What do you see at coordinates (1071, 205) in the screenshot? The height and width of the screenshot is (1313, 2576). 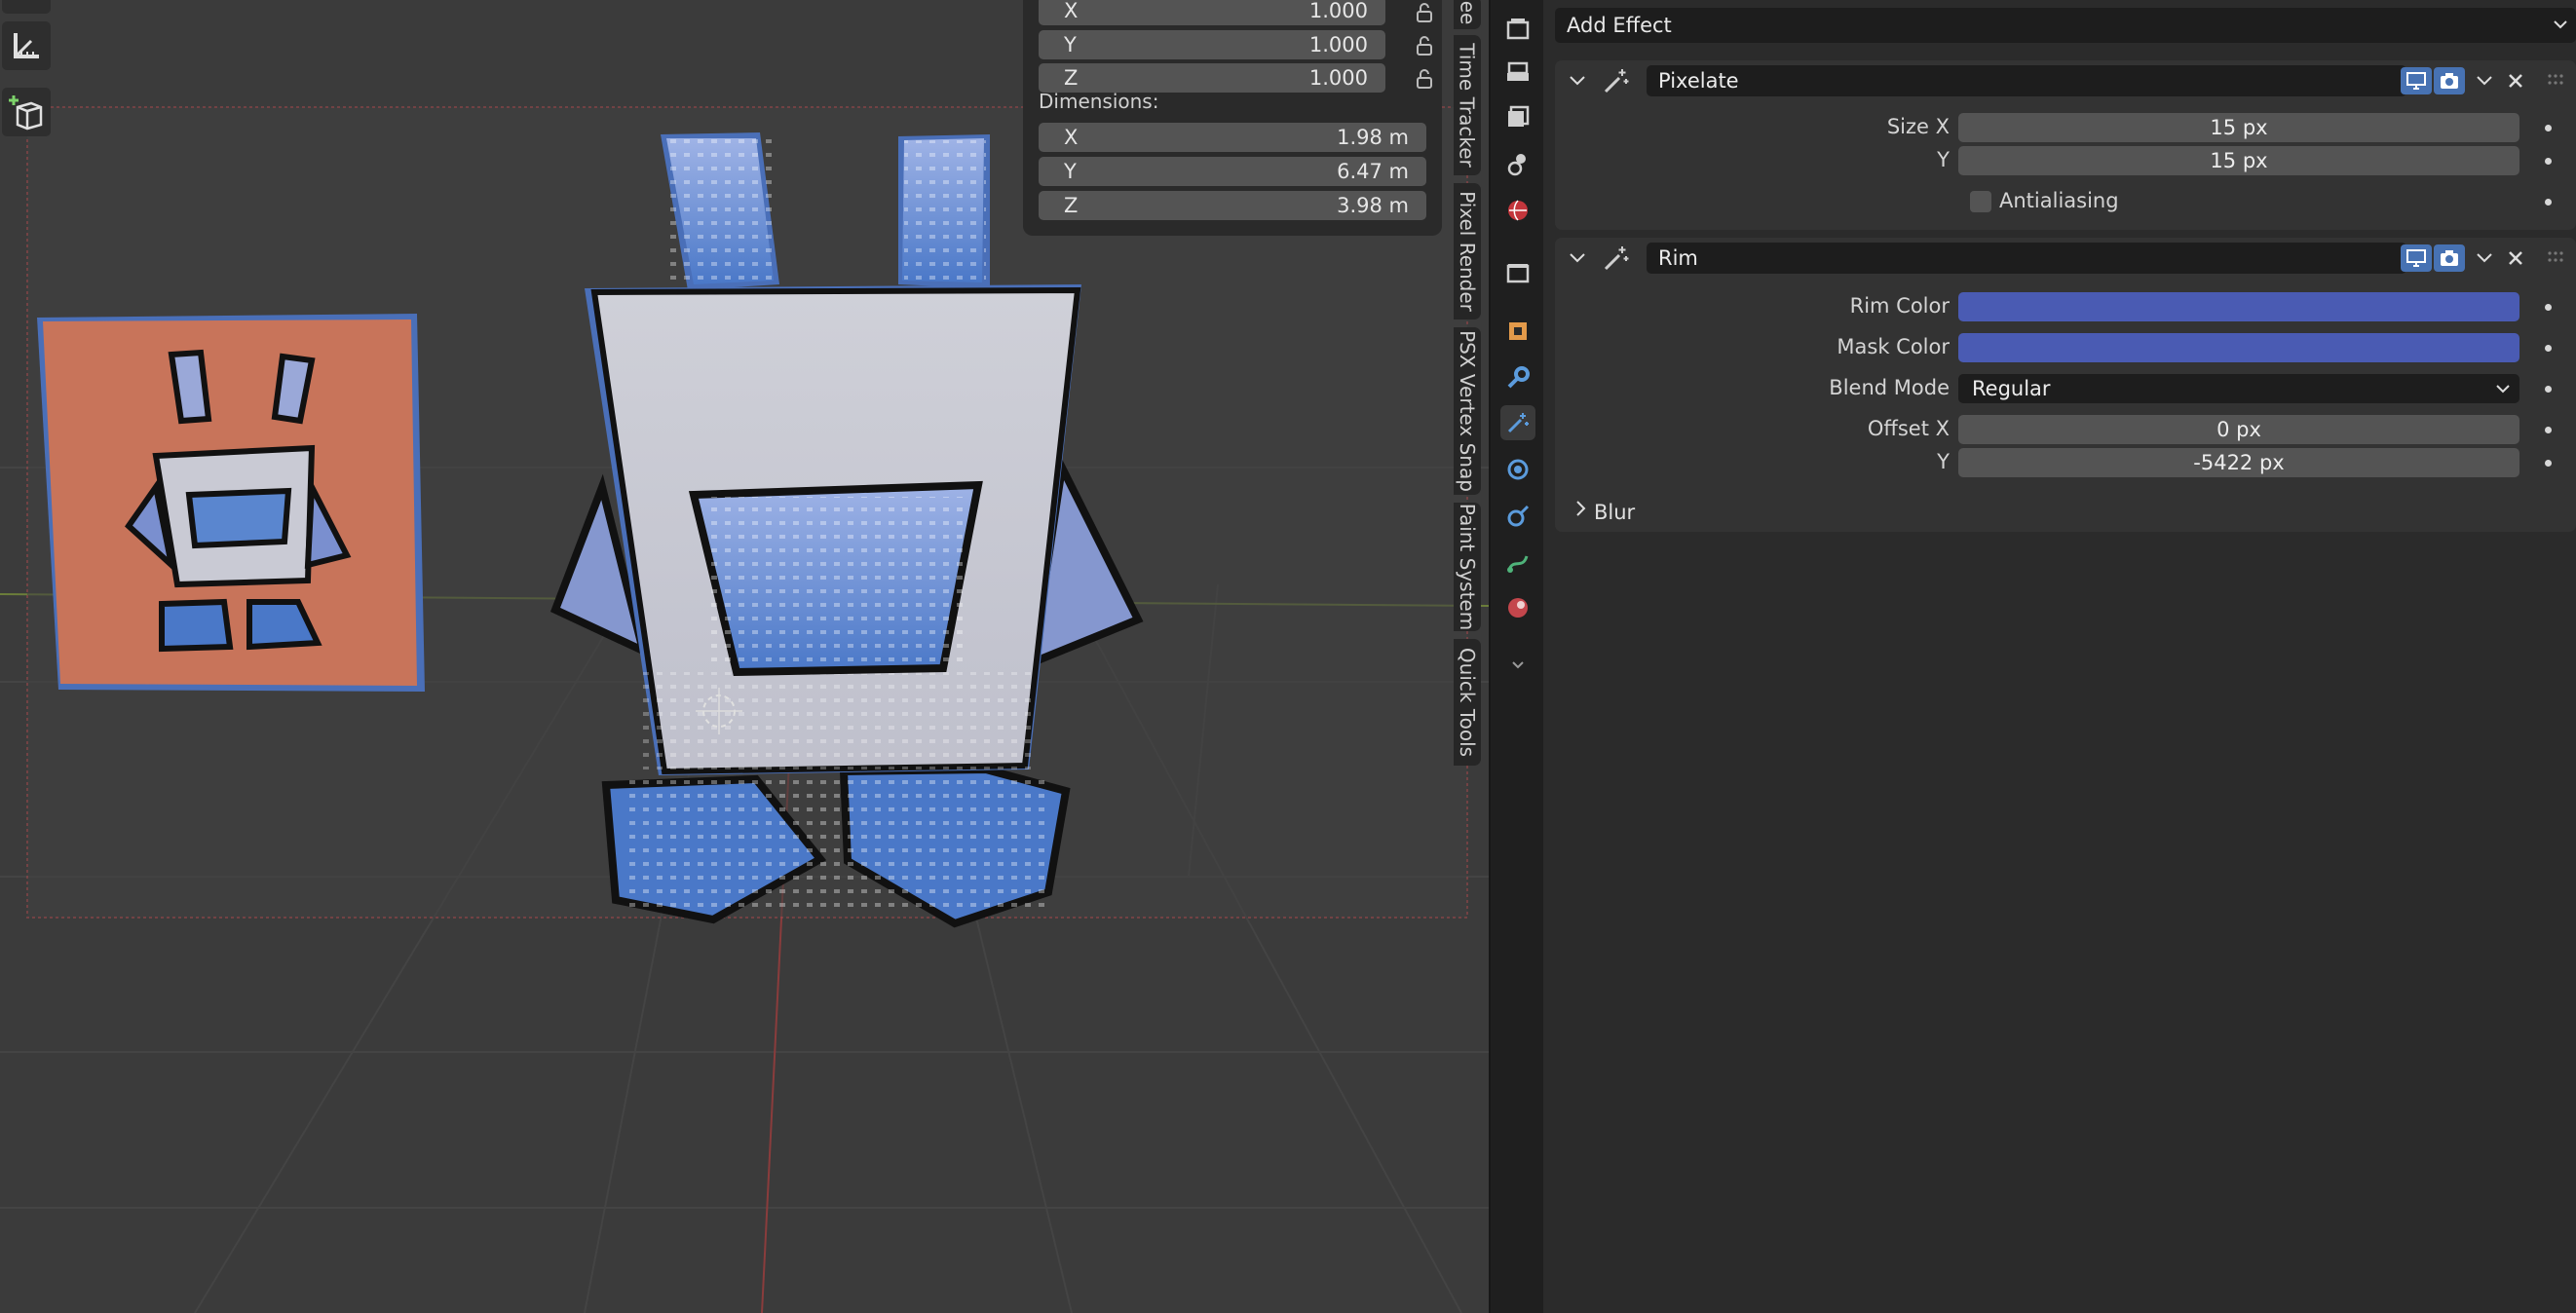 I see `dimension-z-axis: Z` at bounding box center [1071, 205].